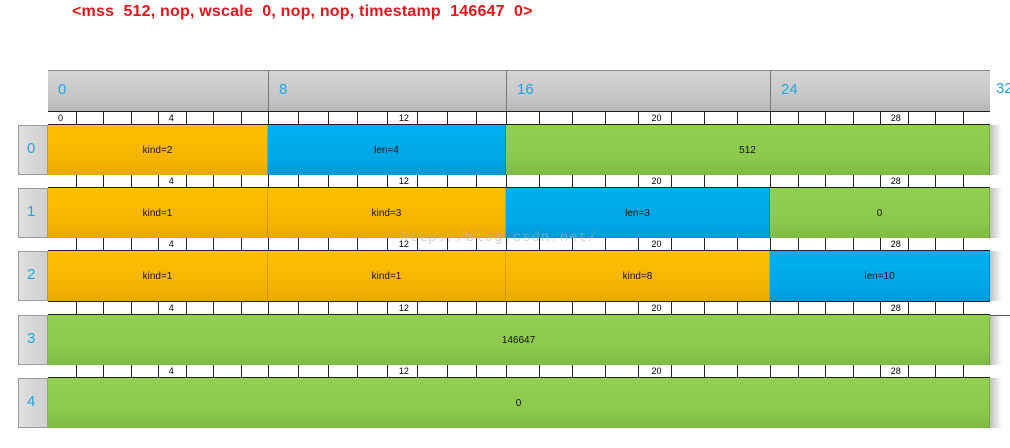  I want to click on row-label: 0, so click(33, 150).